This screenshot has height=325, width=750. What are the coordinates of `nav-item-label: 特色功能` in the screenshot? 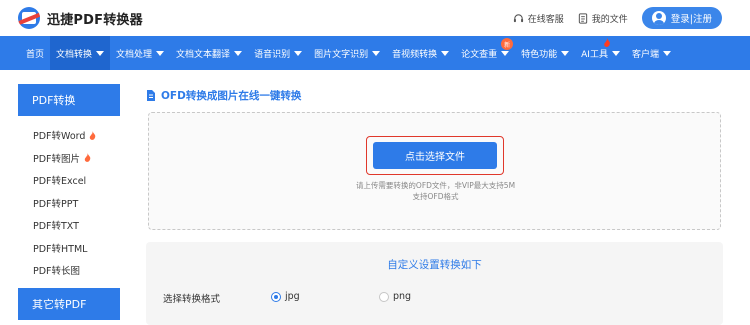 It's located at (539, 54).